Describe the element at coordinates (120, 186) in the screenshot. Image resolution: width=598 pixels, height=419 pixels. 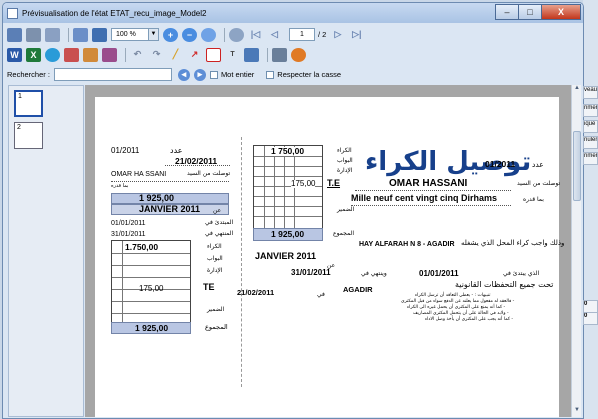
I see `stub-amount-label: بما قدره` at that location.